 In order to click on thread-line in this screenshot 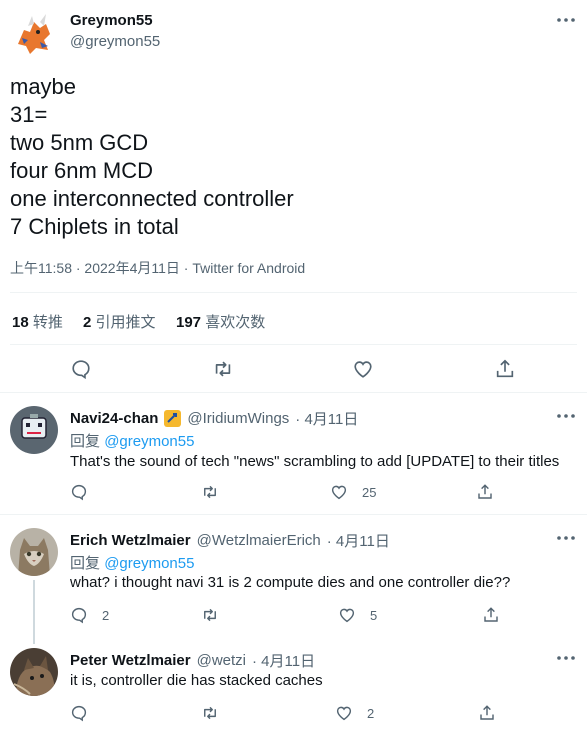, I will do `click(34, 612)`.